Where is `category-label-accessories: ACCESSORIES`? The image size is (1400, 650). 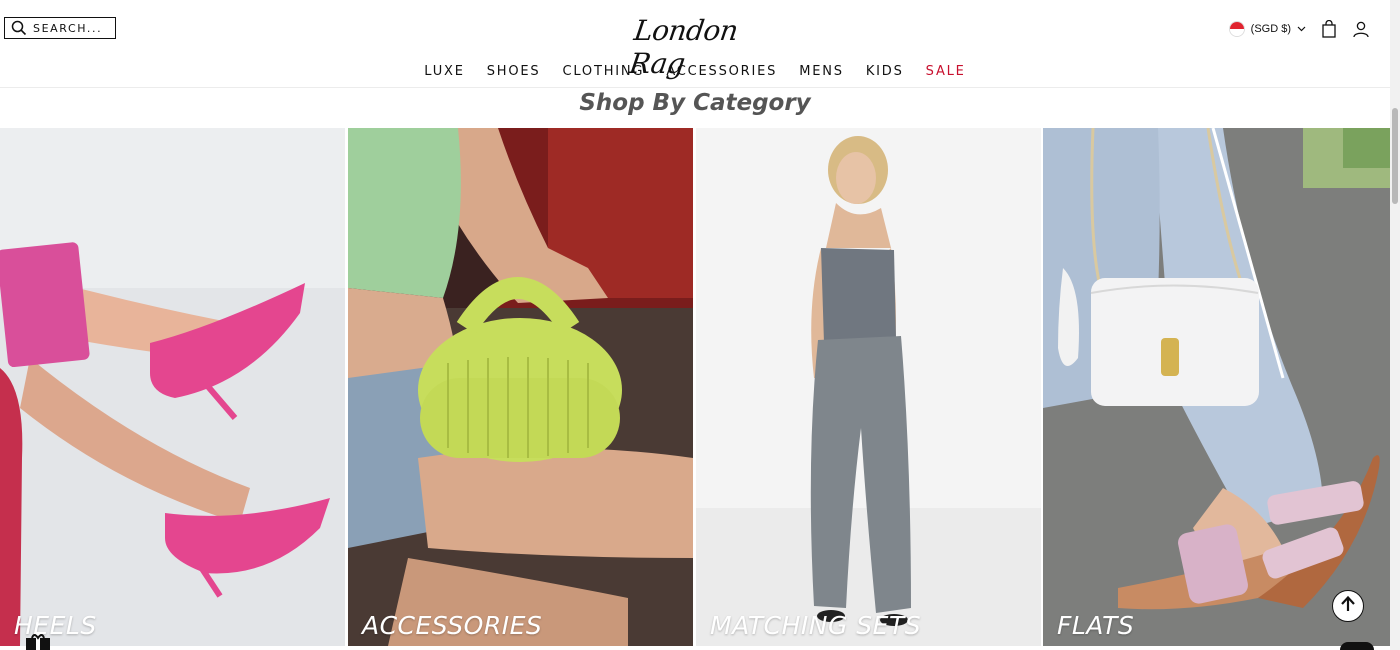 category-label-accessories: ACCESSORIES is located at coordinates (452, 625).